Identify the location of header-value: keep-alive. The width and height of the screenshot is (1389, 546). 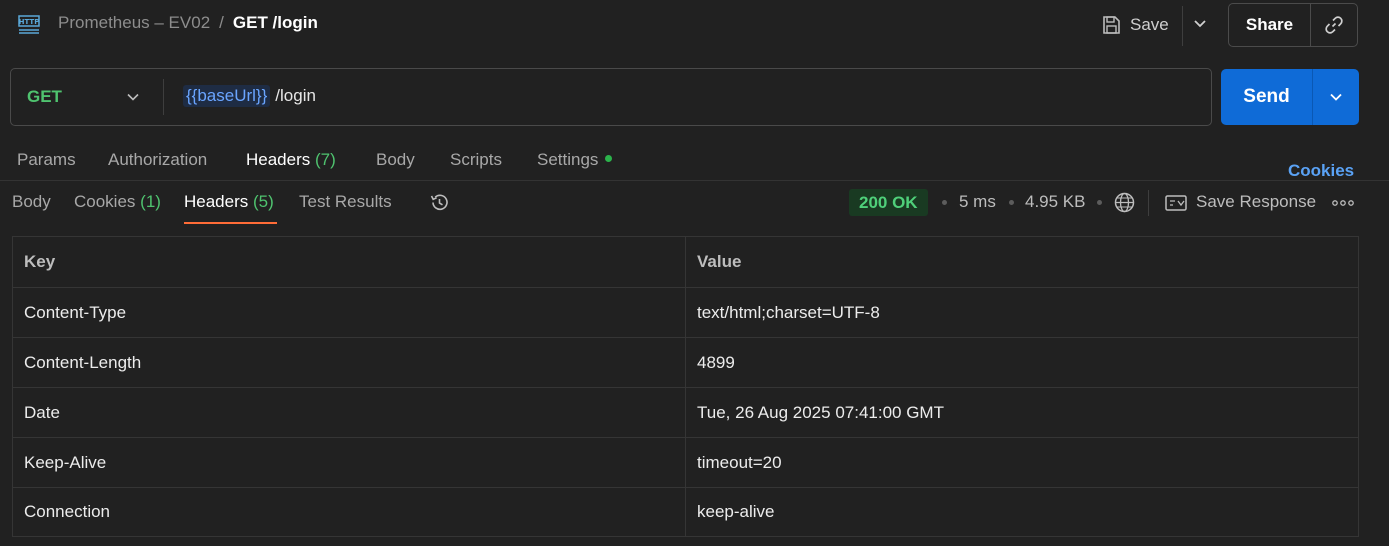
(1022, 512).